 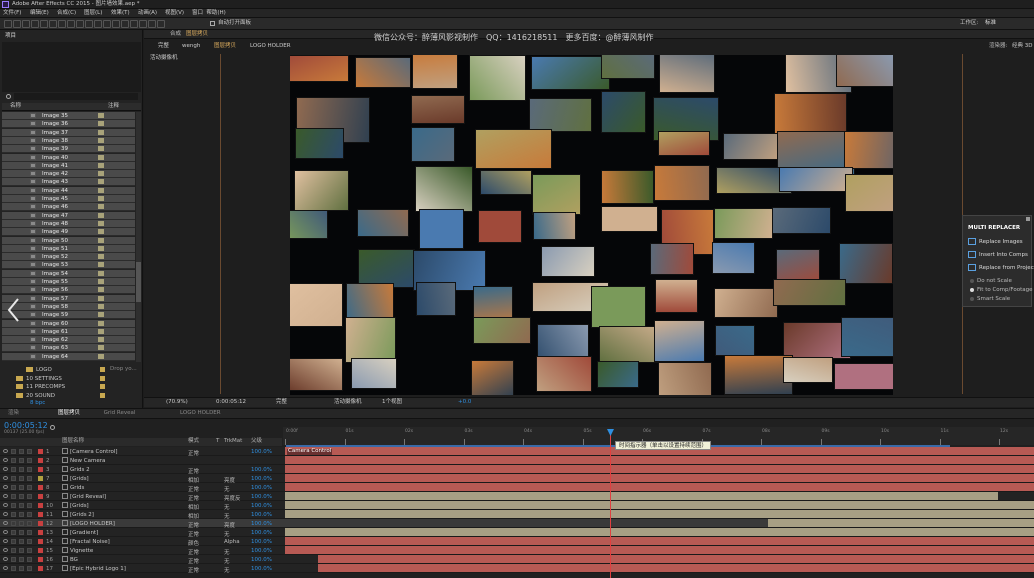 What do you see at coordinates (174, 13) in the screenshot?
I see `menu-item: 视图(V)` at bounding box center [174, 13].